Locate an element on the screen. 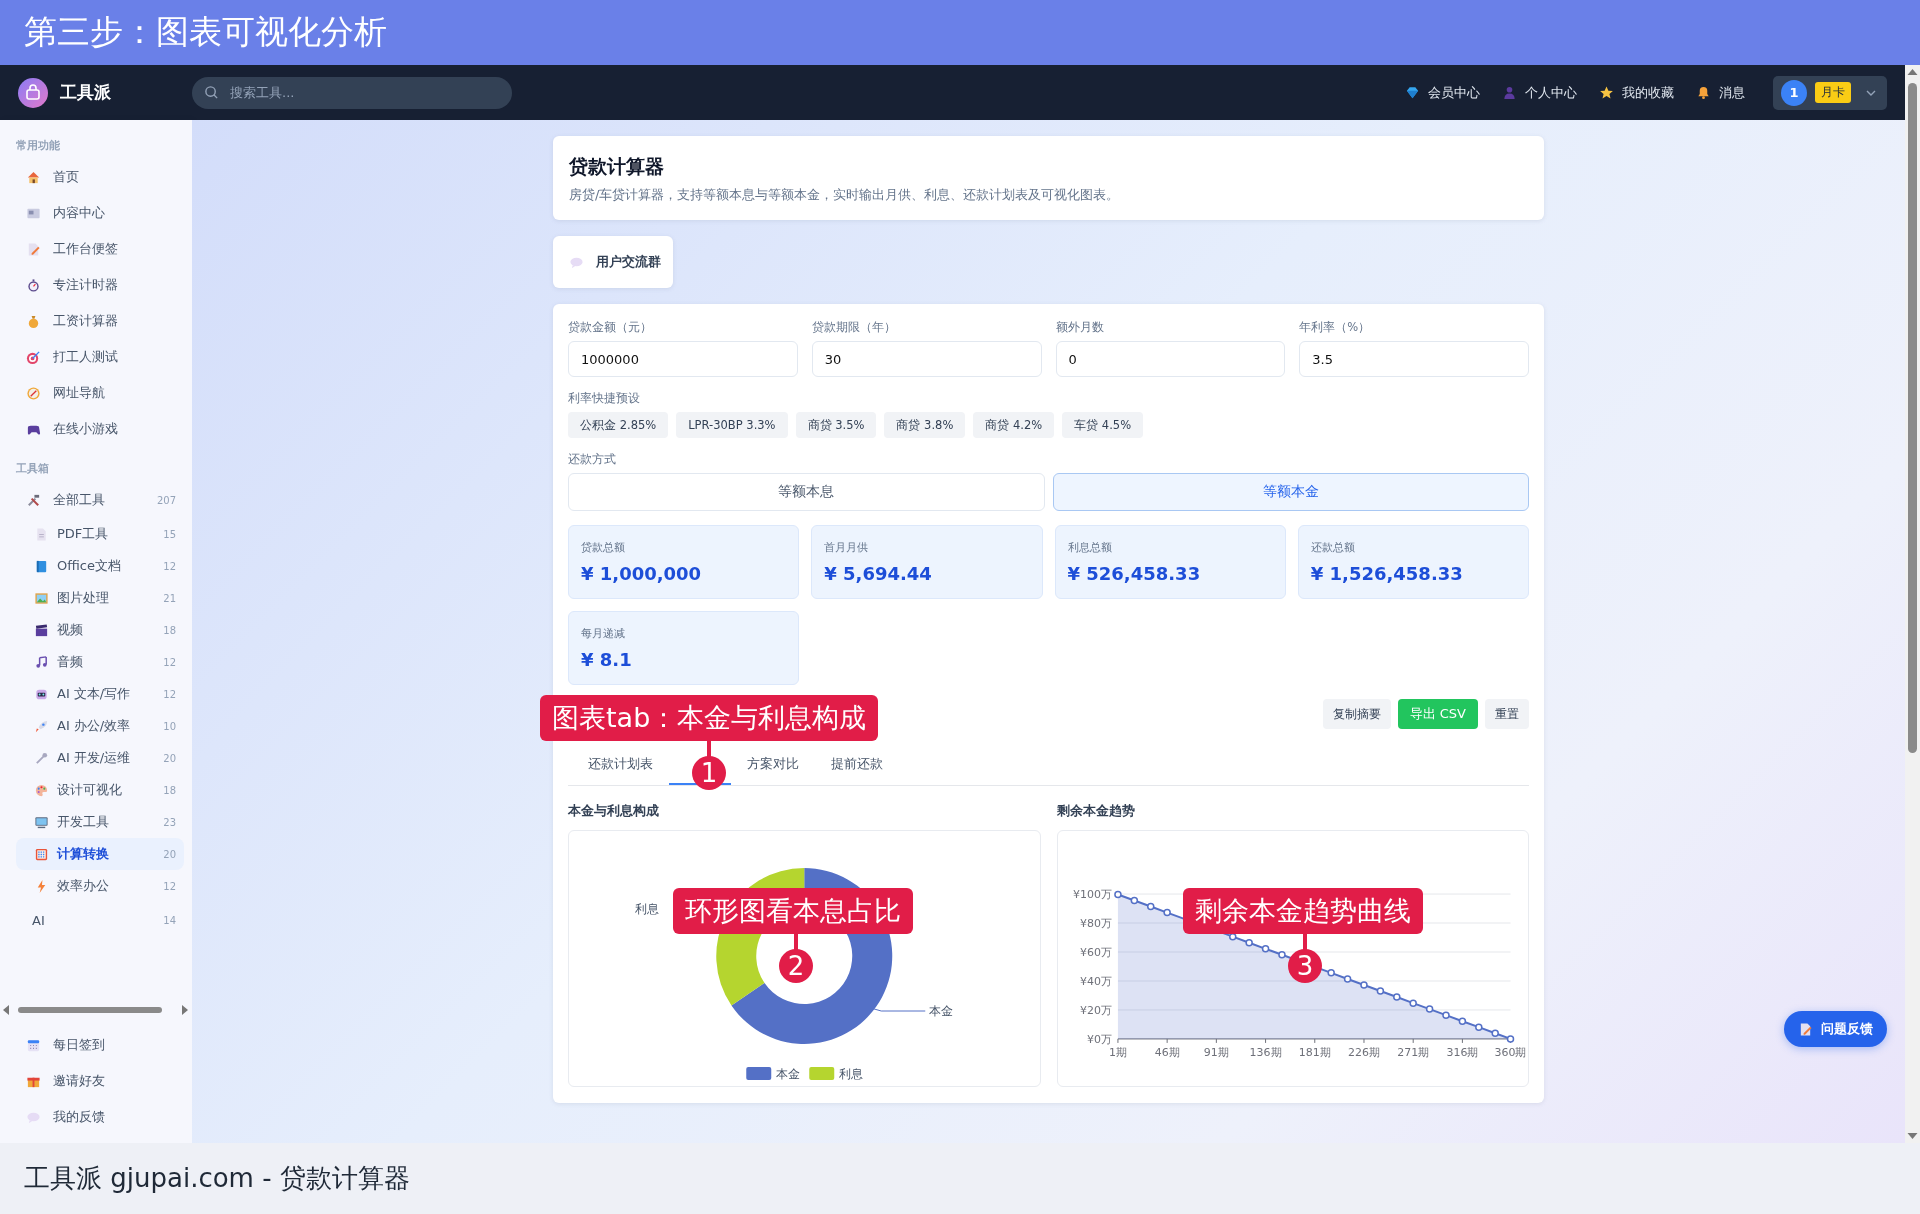  sidebar-item: Office文档 12 is located at coordinates (100, 566).